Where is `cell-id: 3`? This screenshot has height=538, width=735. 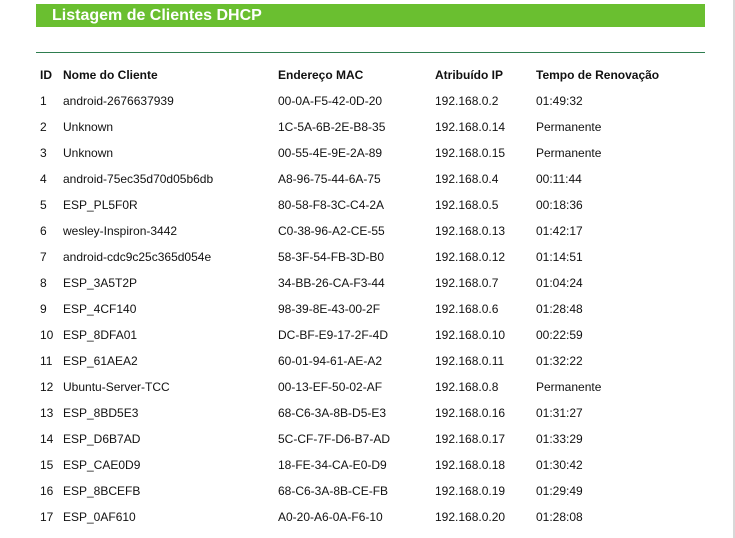 cell-id: 3 is located at coordinates (43, 153).